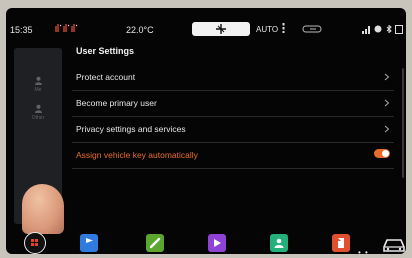 The width and height of the screenshot is (412, 258). I want to click on temperature-readout: 22.0°C, so click(140, 30).